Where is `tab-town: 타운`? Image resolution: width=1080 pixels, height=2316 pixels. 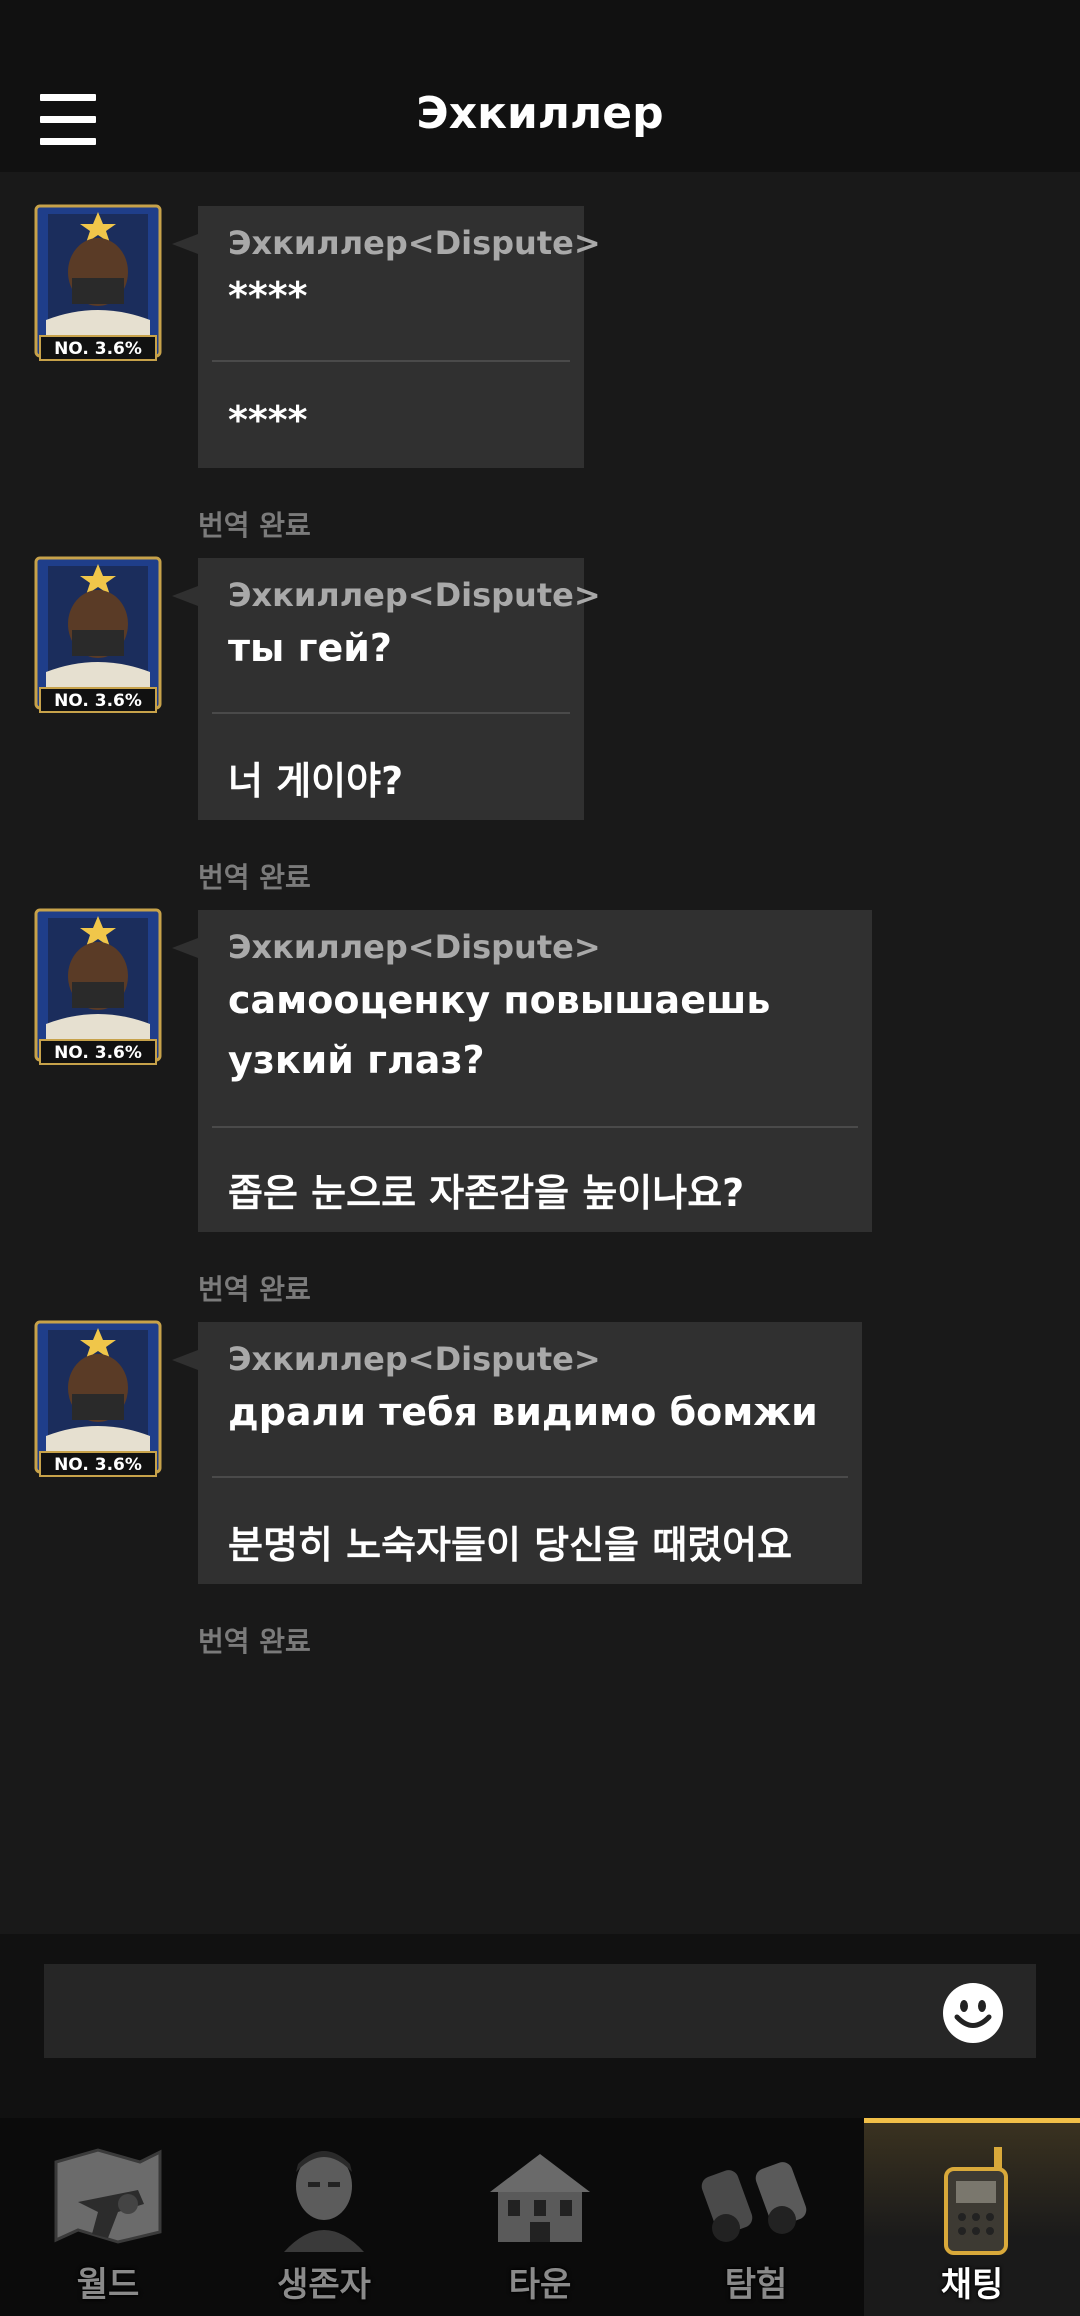 tab-town: 타운 is located at coordinates (540, 2217).